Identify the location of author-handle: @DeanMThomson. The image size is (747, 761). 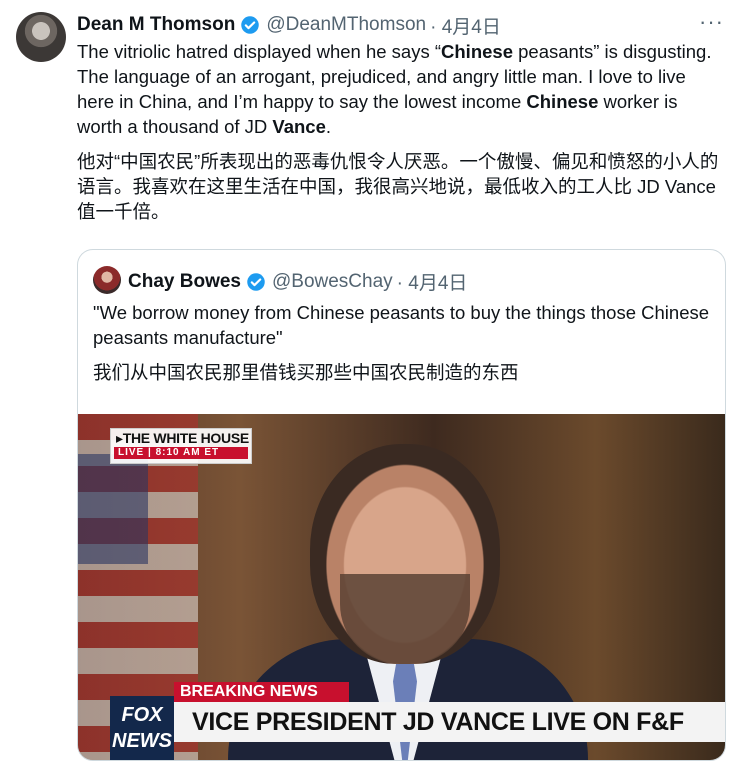
(346, 25).